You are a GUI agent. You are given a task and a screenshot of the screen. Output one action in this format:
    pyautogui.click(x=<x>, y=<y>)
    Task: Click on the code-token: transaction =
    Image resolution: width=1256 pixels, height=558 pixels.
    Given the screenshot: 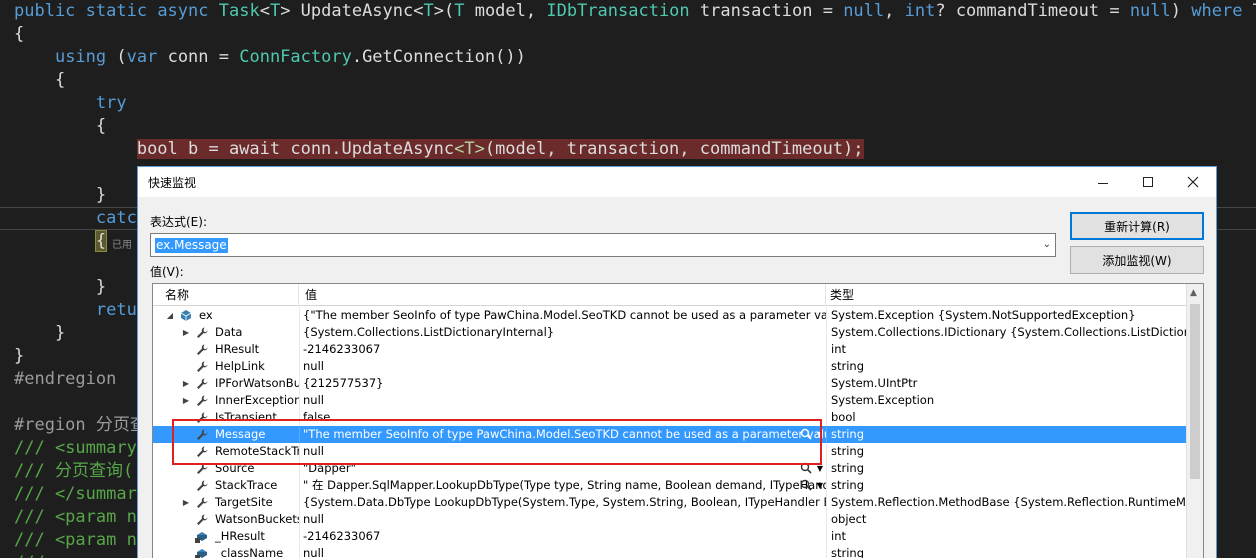 What is the action you would take?
    pyautogui.click(x=766, y=11)
    